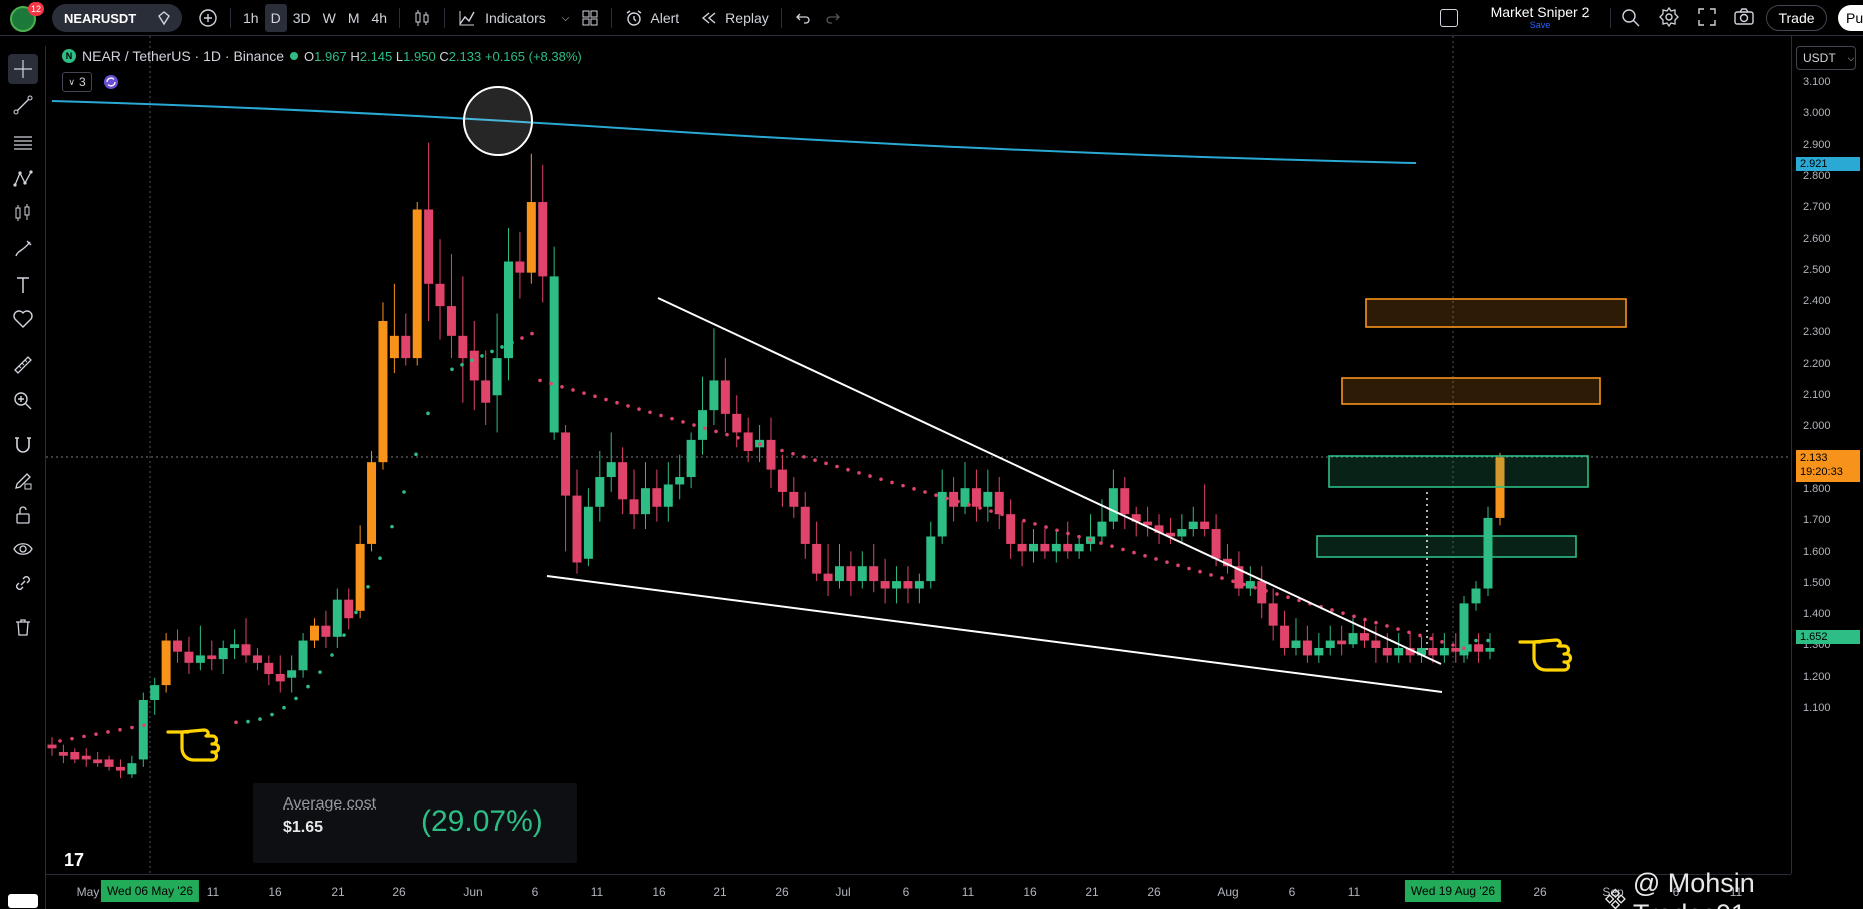 The height and width of the screenshot is (909, 1863). I want to click on layout-checkbox, so click(1449, 18).